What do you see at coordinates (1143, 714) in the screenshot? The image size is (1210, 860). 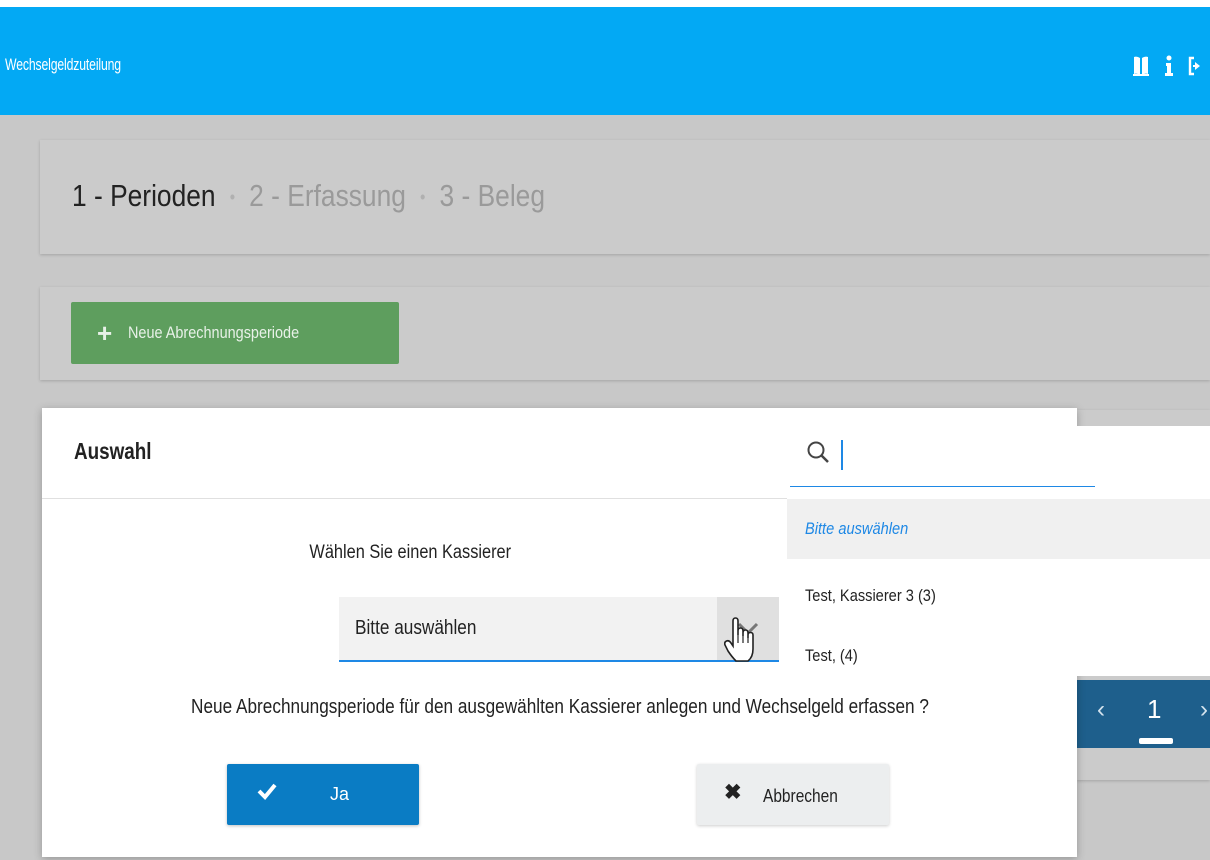 I see `pagination: ‹ 1 ›` at bounding box center [1143, 714].